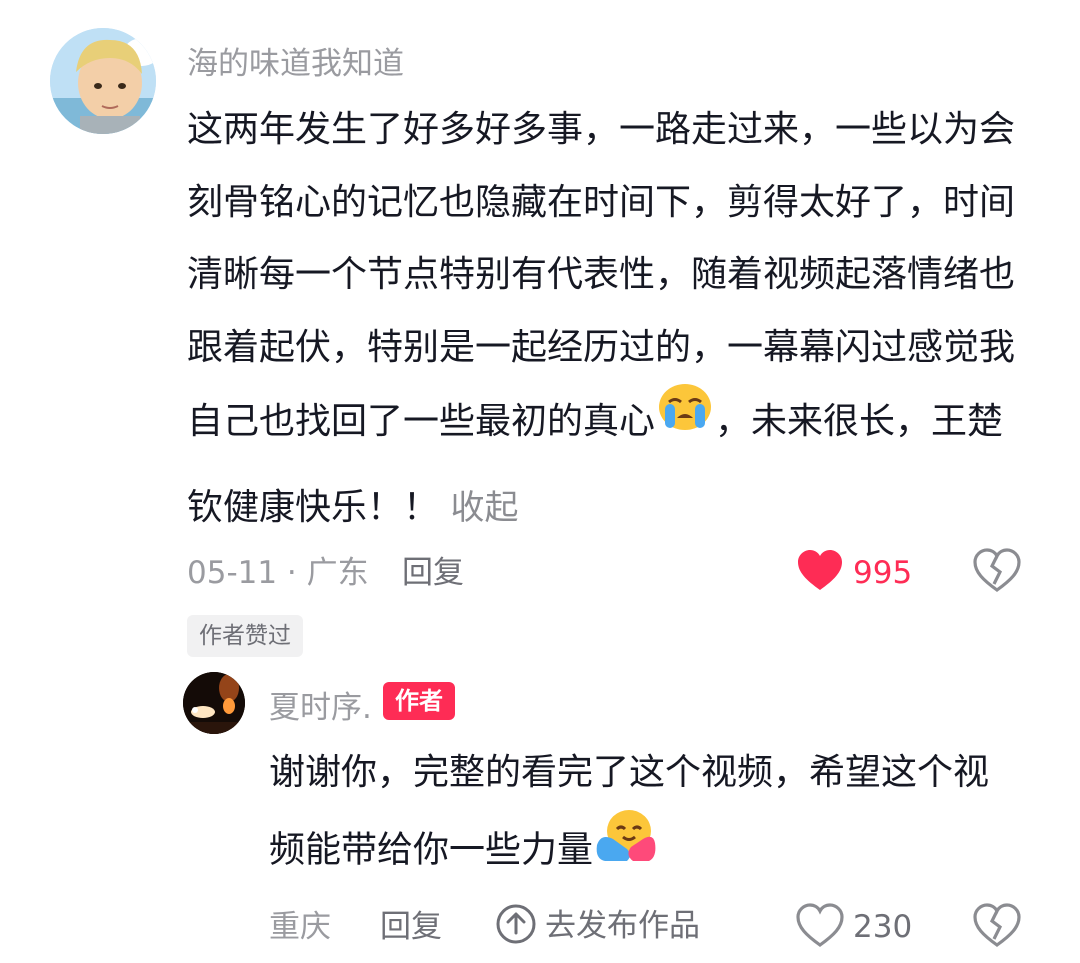  What do you see at coordinates (883, 573) in the screenshot?
I see `like-count: 995` at bounding box center [883, 573].